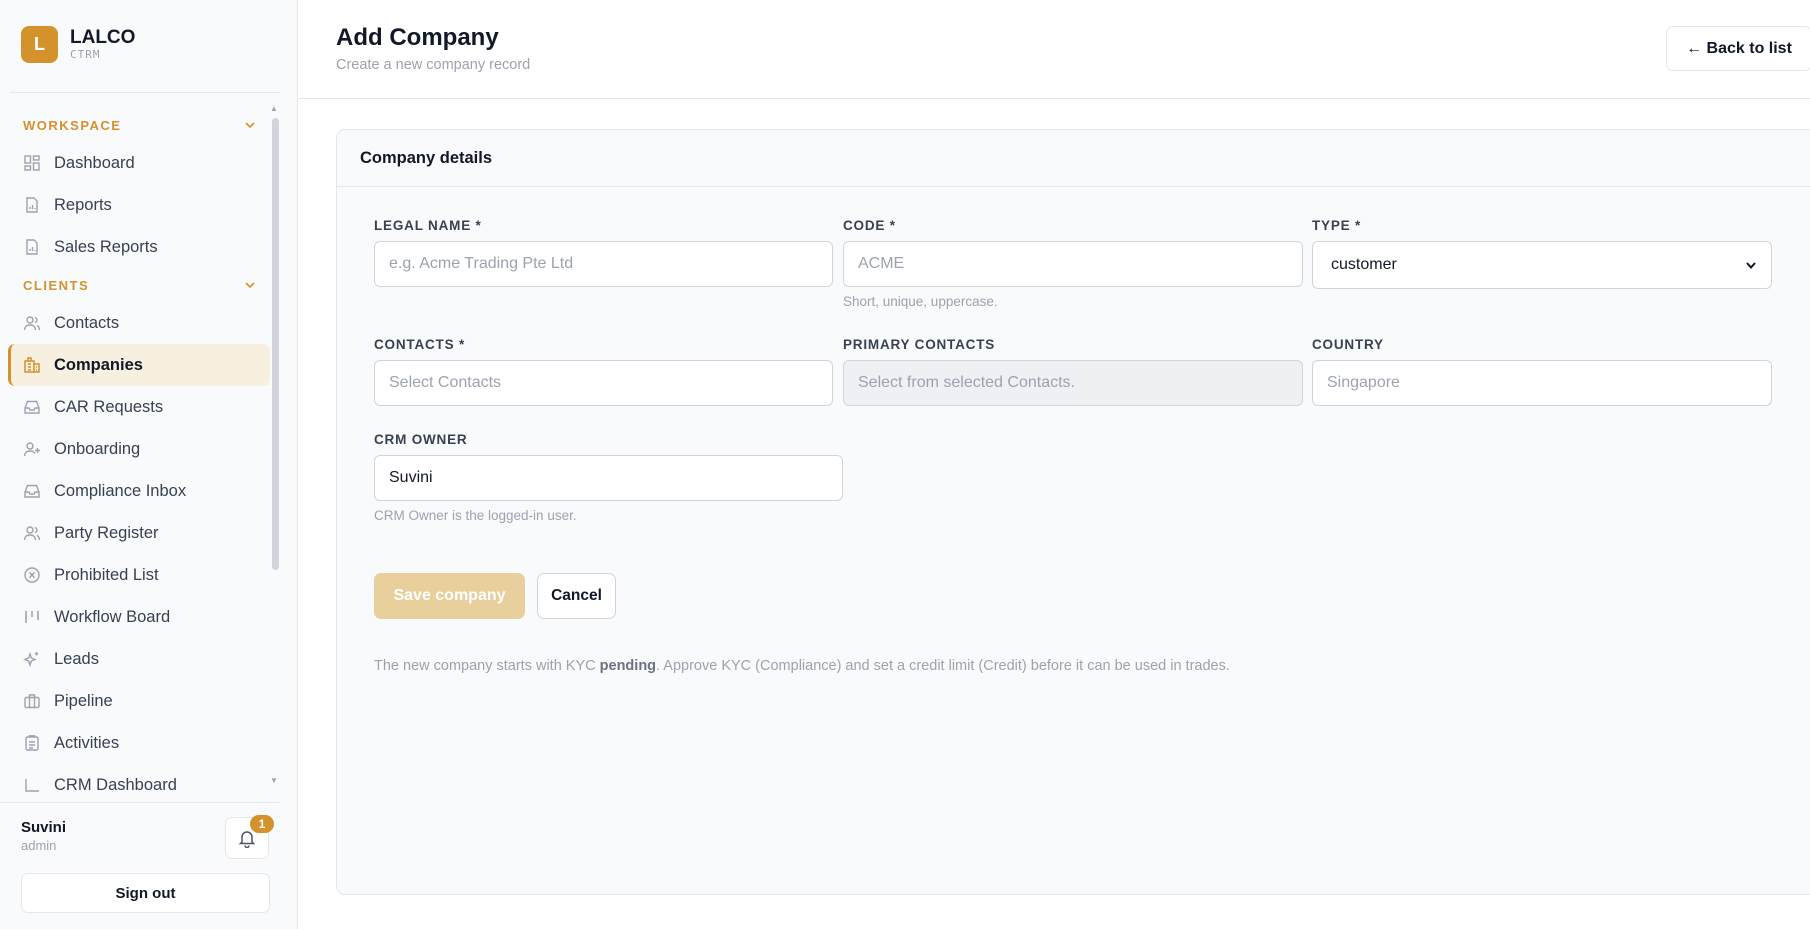 The height and width of the screenshot is (929, 1810). What do you see at coordinates (140, 857) in the screenshot?
I see `sidebar-footer: Suvini admin 1 Sign out` at bounding box center [140, 857].